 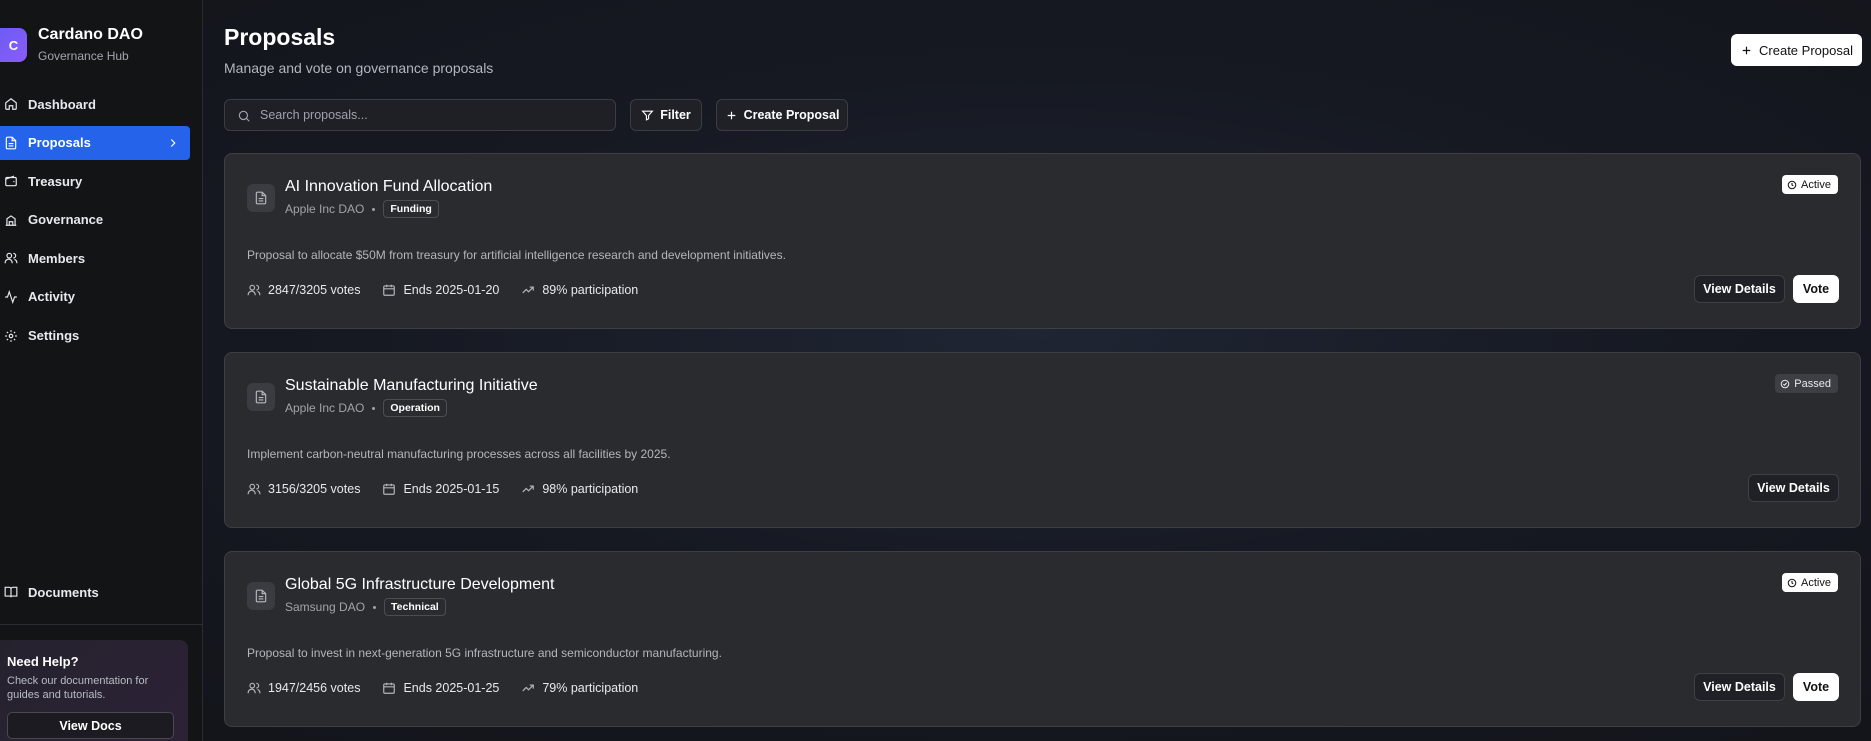 I want to click on sidebar-item-label: Proposals, so click(x=59, y=143).